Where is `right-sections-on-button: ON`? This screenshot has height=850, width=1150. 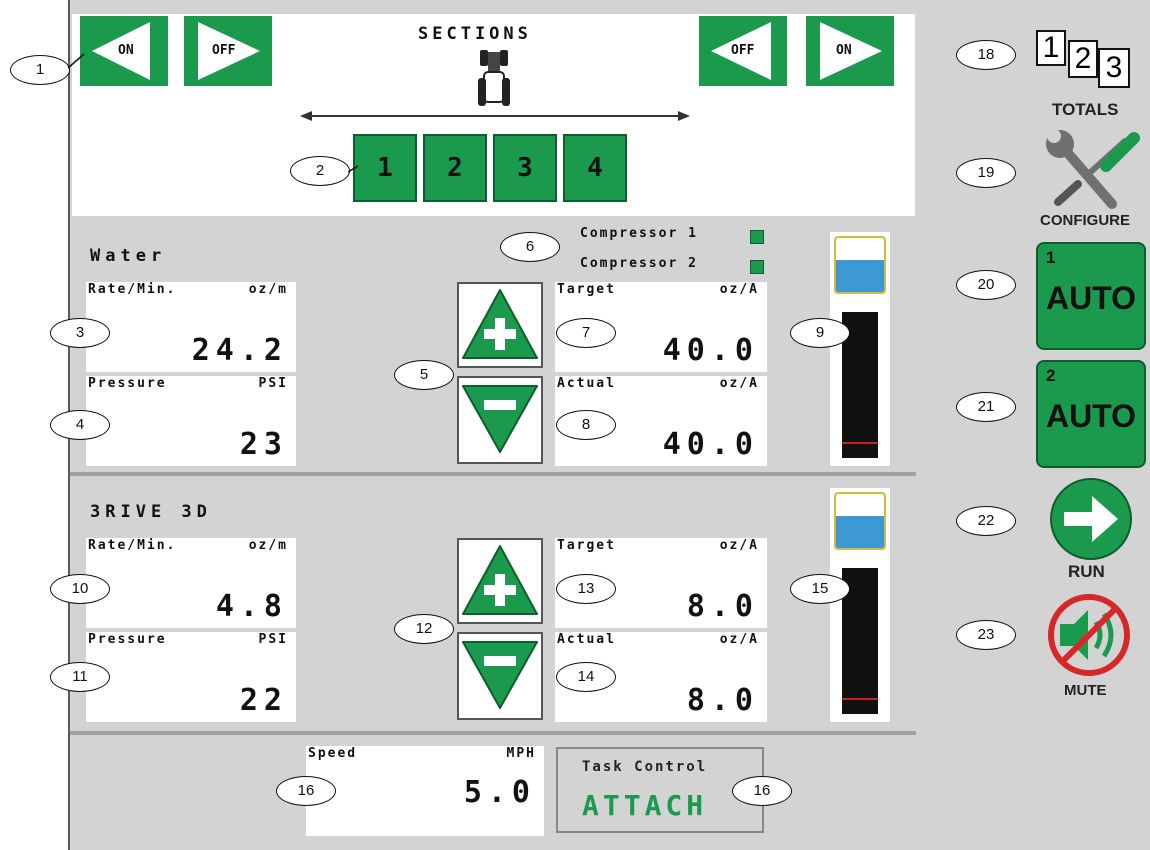
right-sections-on-button: ON is located at coordinates (850, 51).